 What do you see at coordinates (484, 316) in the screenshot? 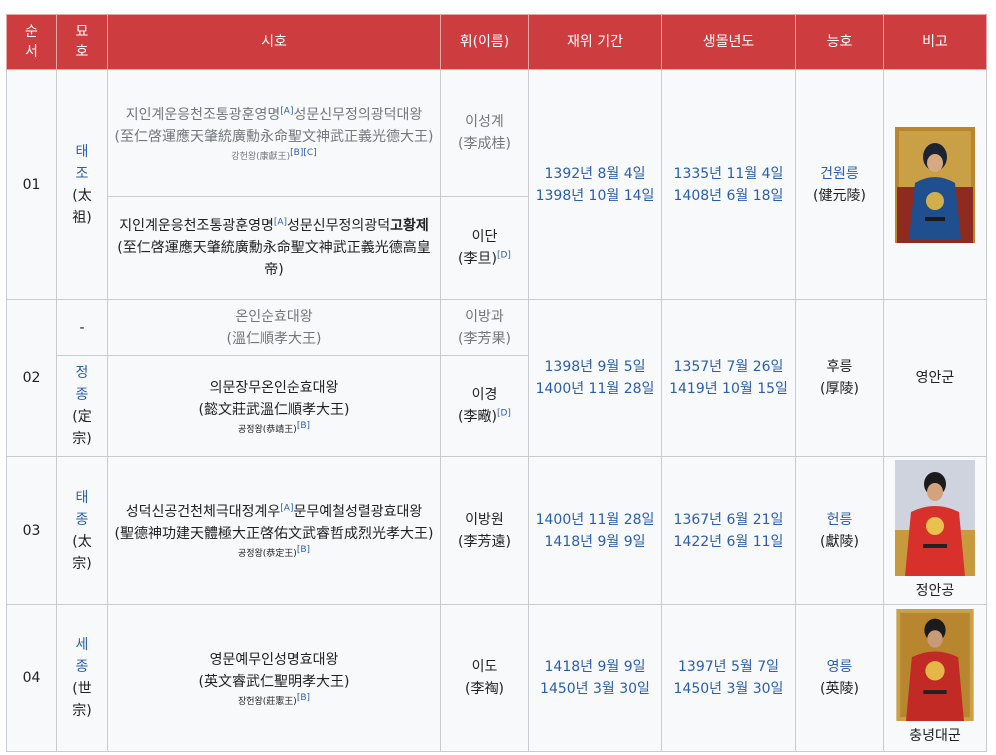
I see `name-ko: 이방과` at bounding box center [484, 316].